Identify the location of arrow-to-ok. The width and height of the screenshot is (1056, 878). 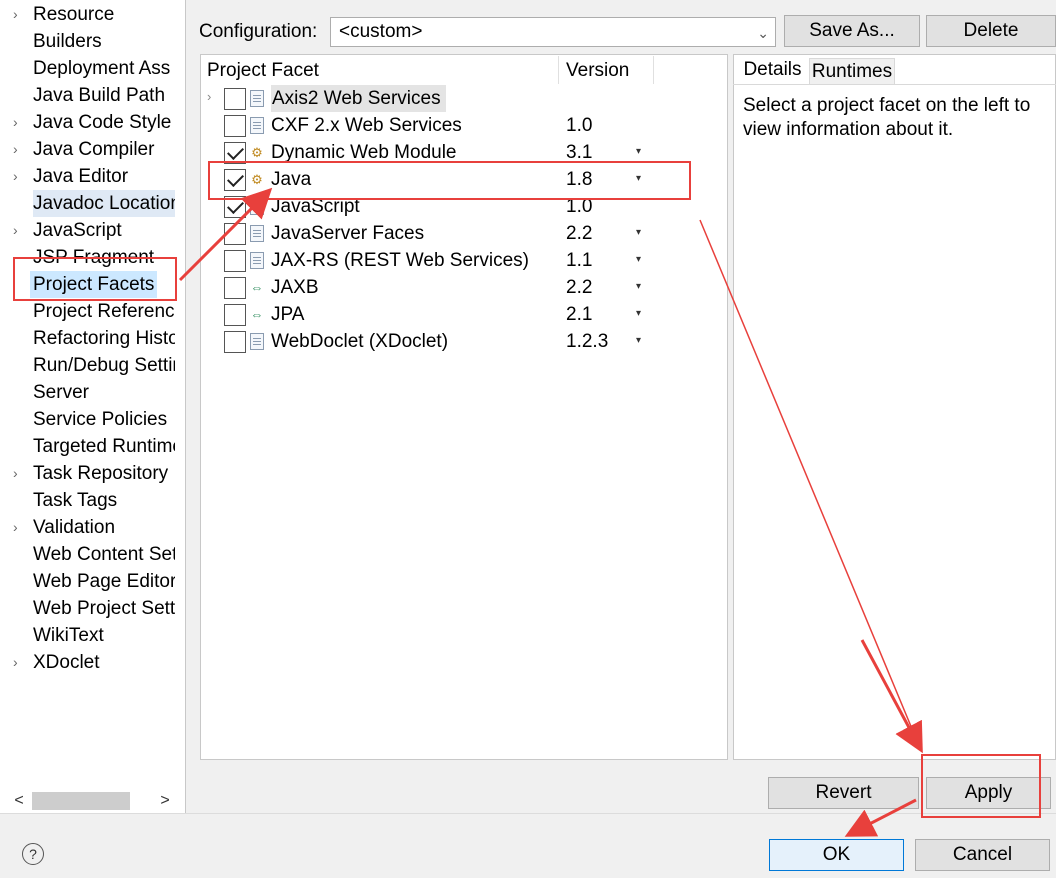
(880, 817).